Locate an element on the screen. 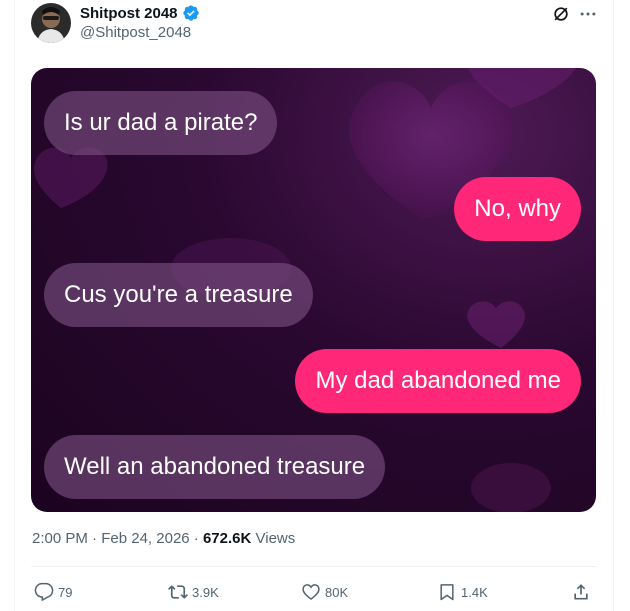  more-icon is located at coordinates (588, 14).